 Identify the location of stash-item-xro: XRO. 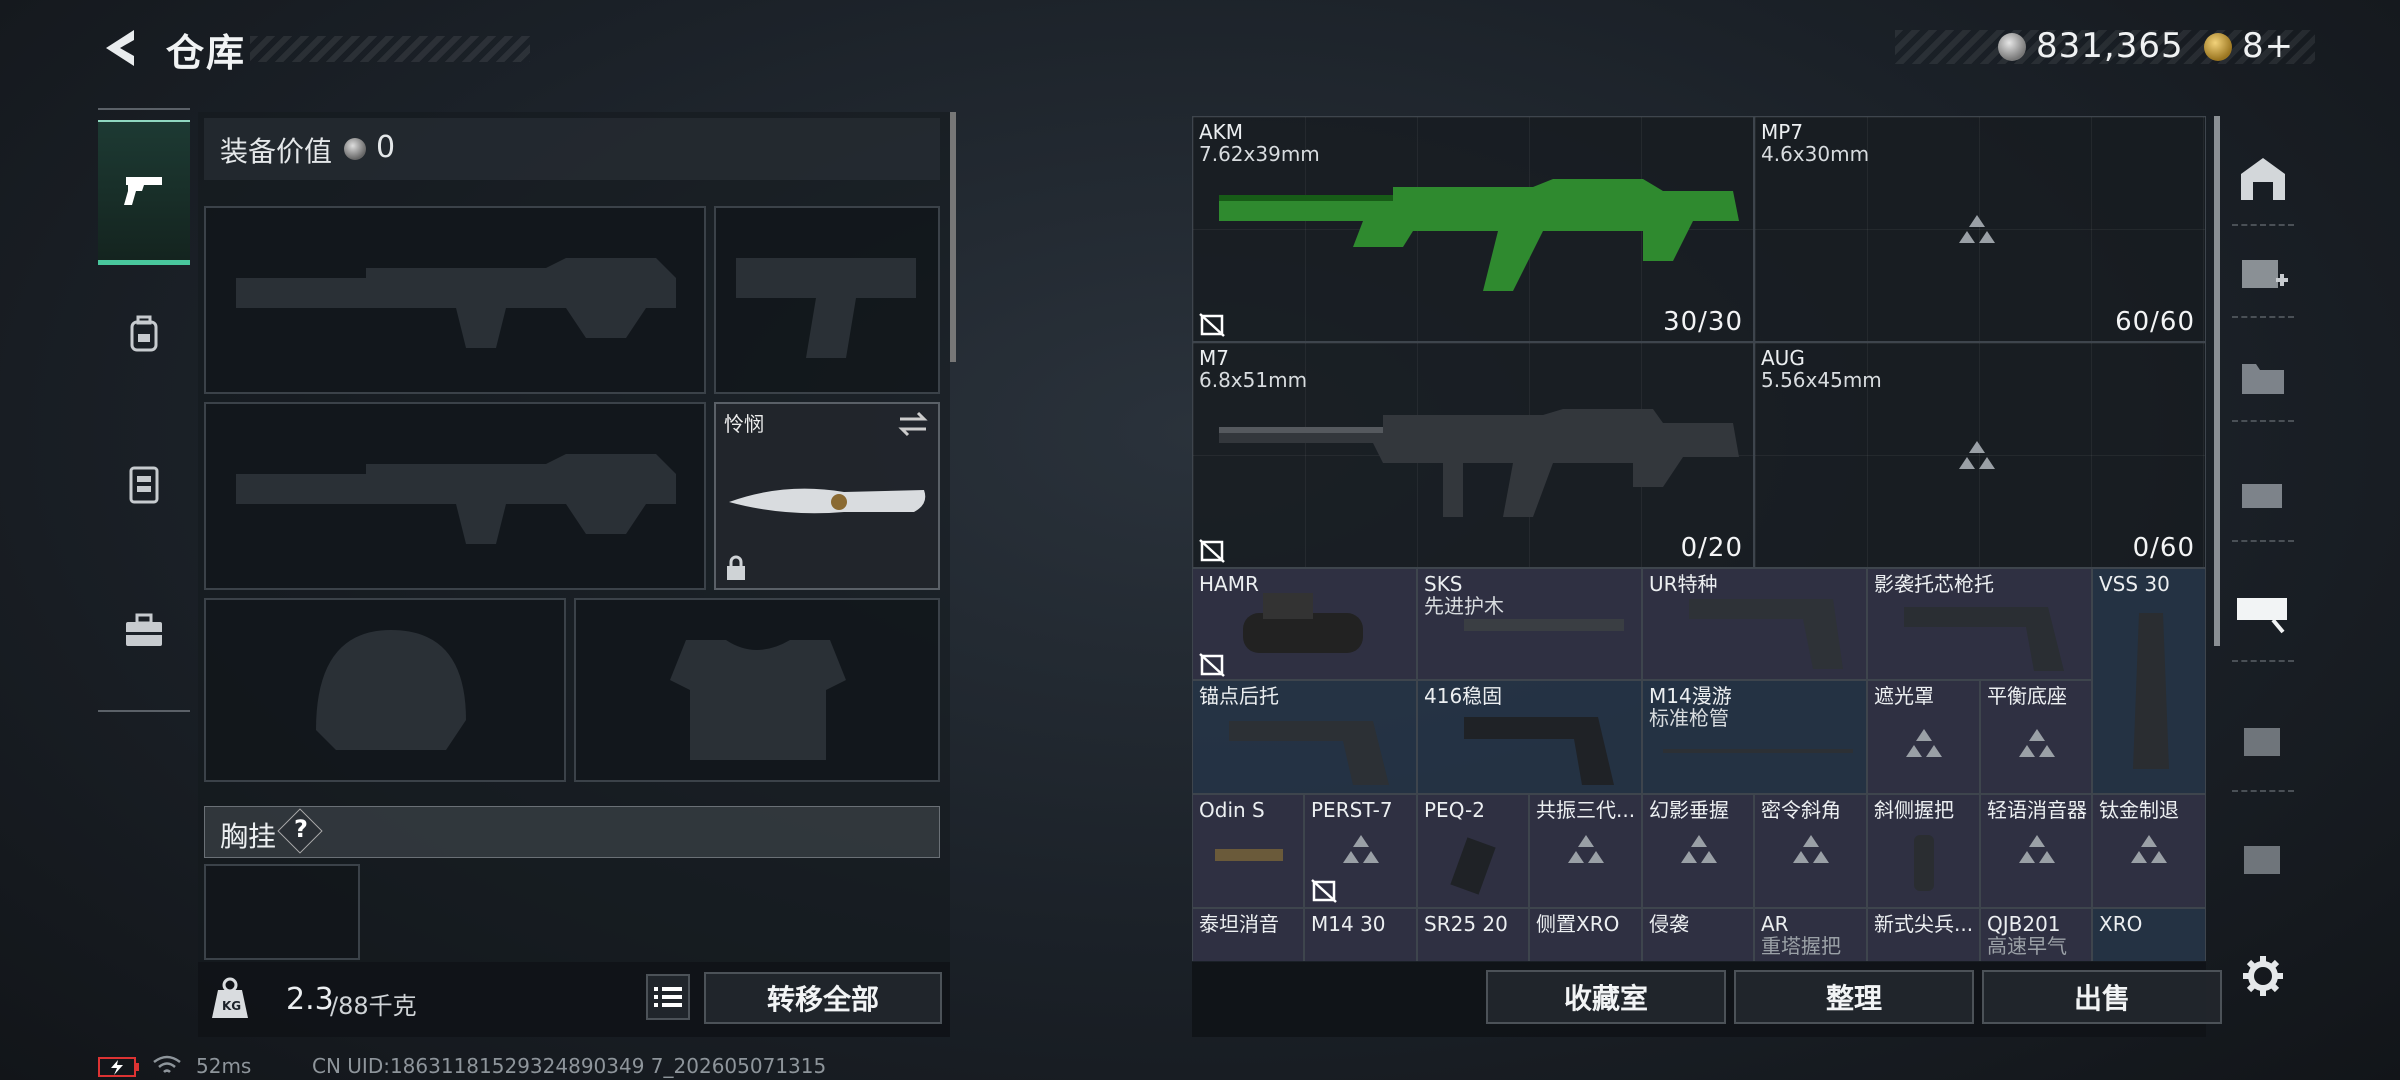
(2149, 934).